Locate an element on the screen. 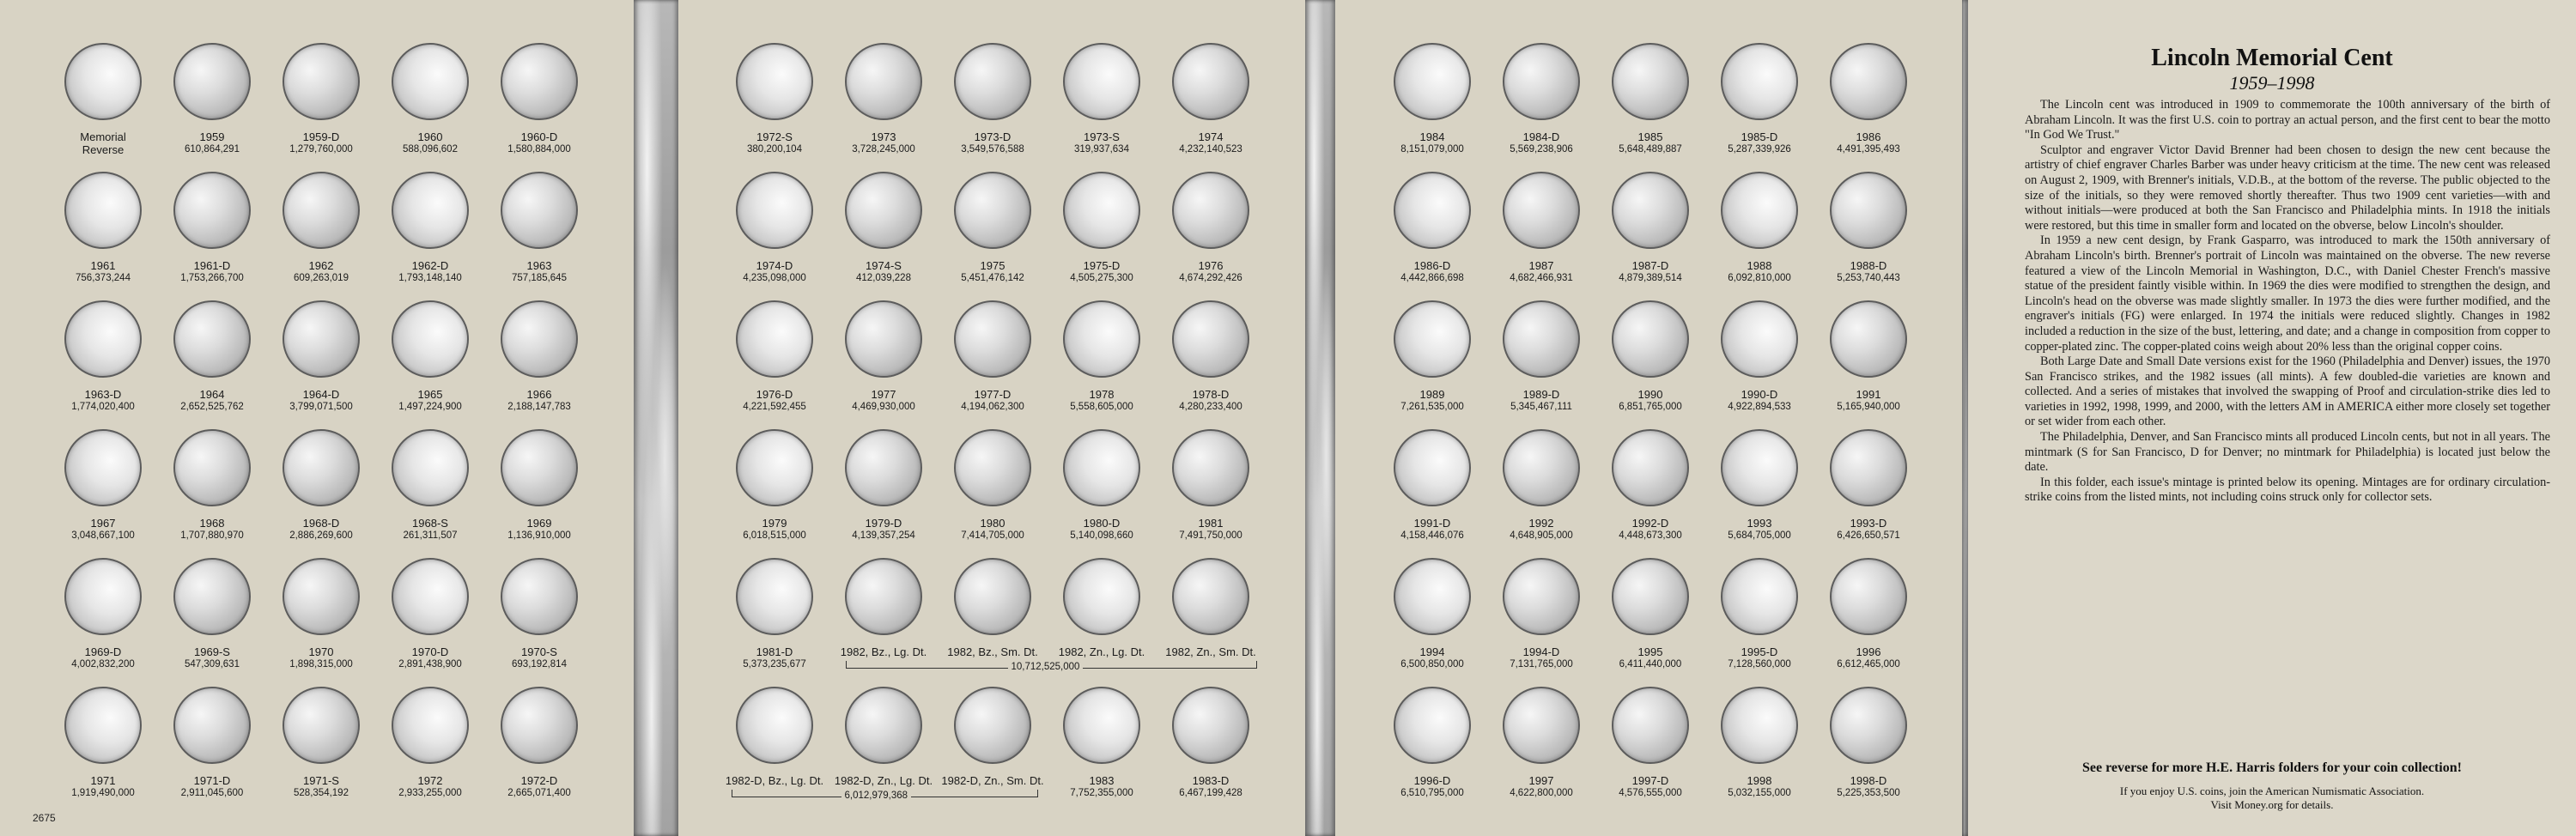 This screenshot has height=836, width=2576. coin-mintage: 6,018,515,000 is located at coordinates (775, 535).